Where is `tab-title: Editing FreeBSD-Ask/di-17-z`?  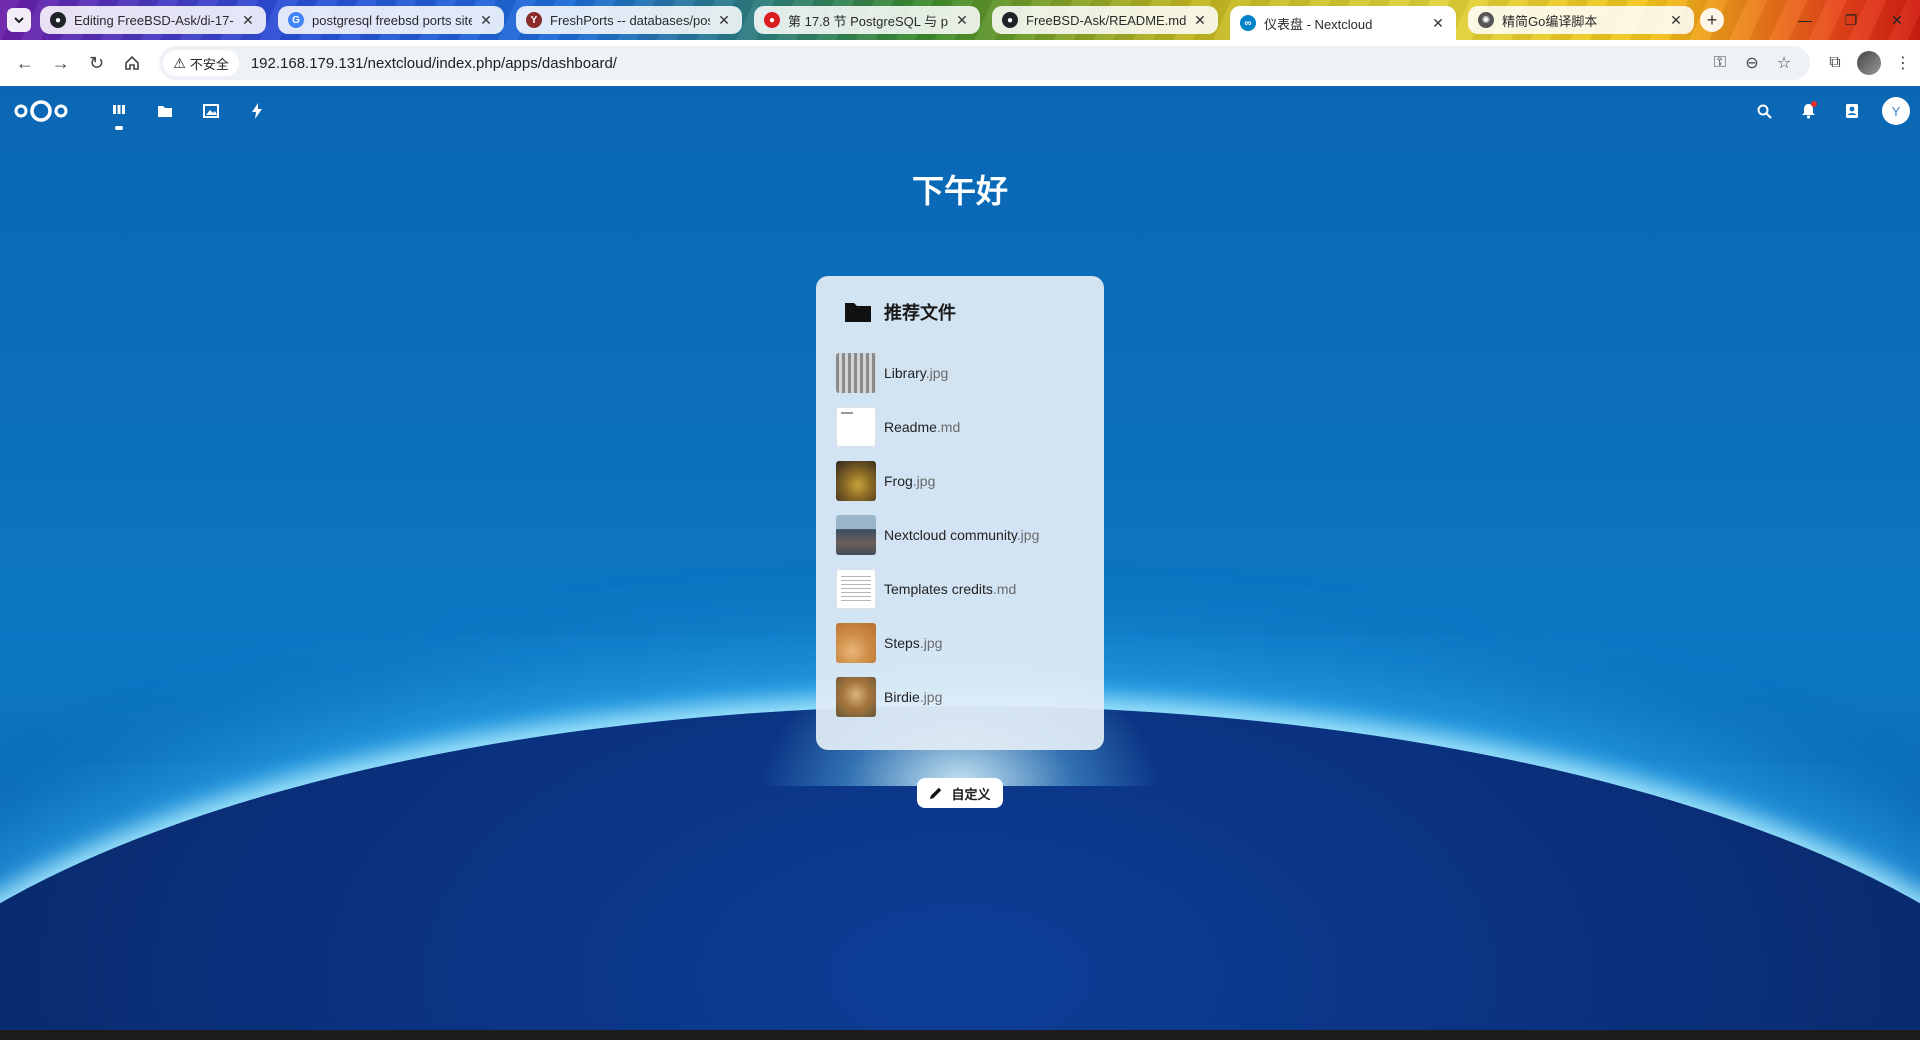
tab-title: Editing FreeBSD-Ask/di-17-z is located at coordinates (154, 20).